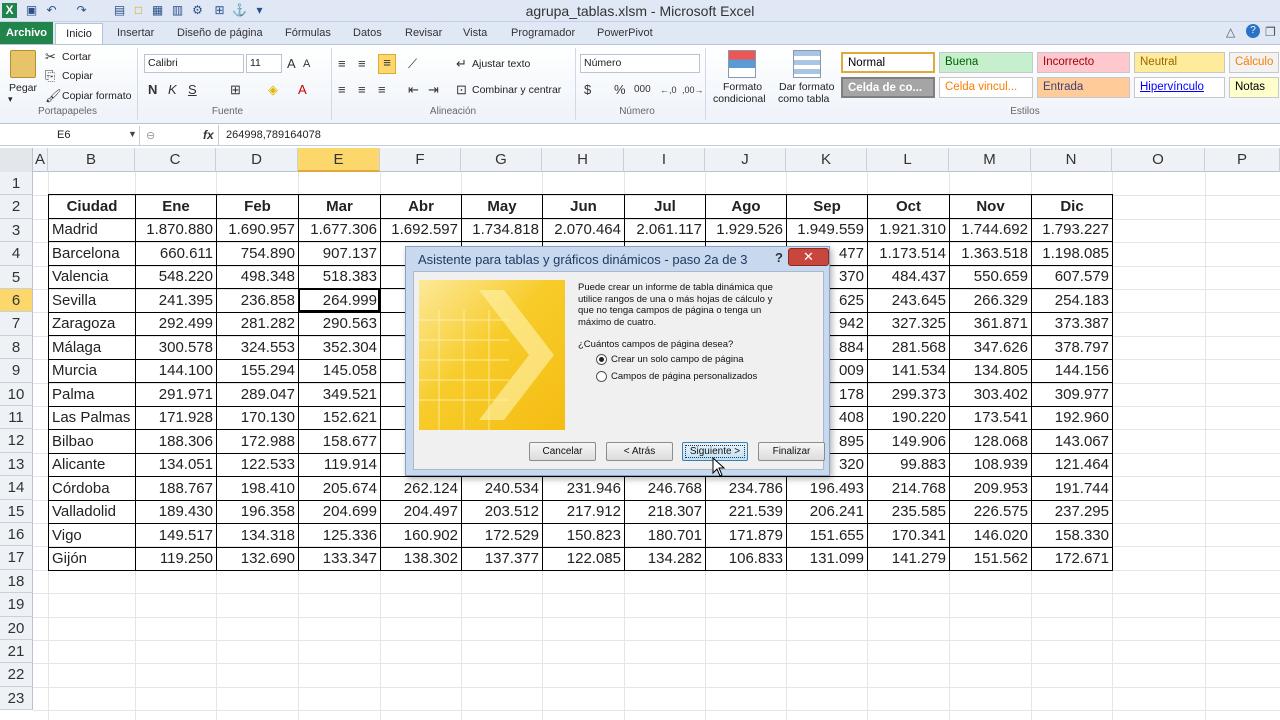  Describe the element at coordinates (135, 33) in the screenshot. I see `tab-insertar: Insertar` at that location.